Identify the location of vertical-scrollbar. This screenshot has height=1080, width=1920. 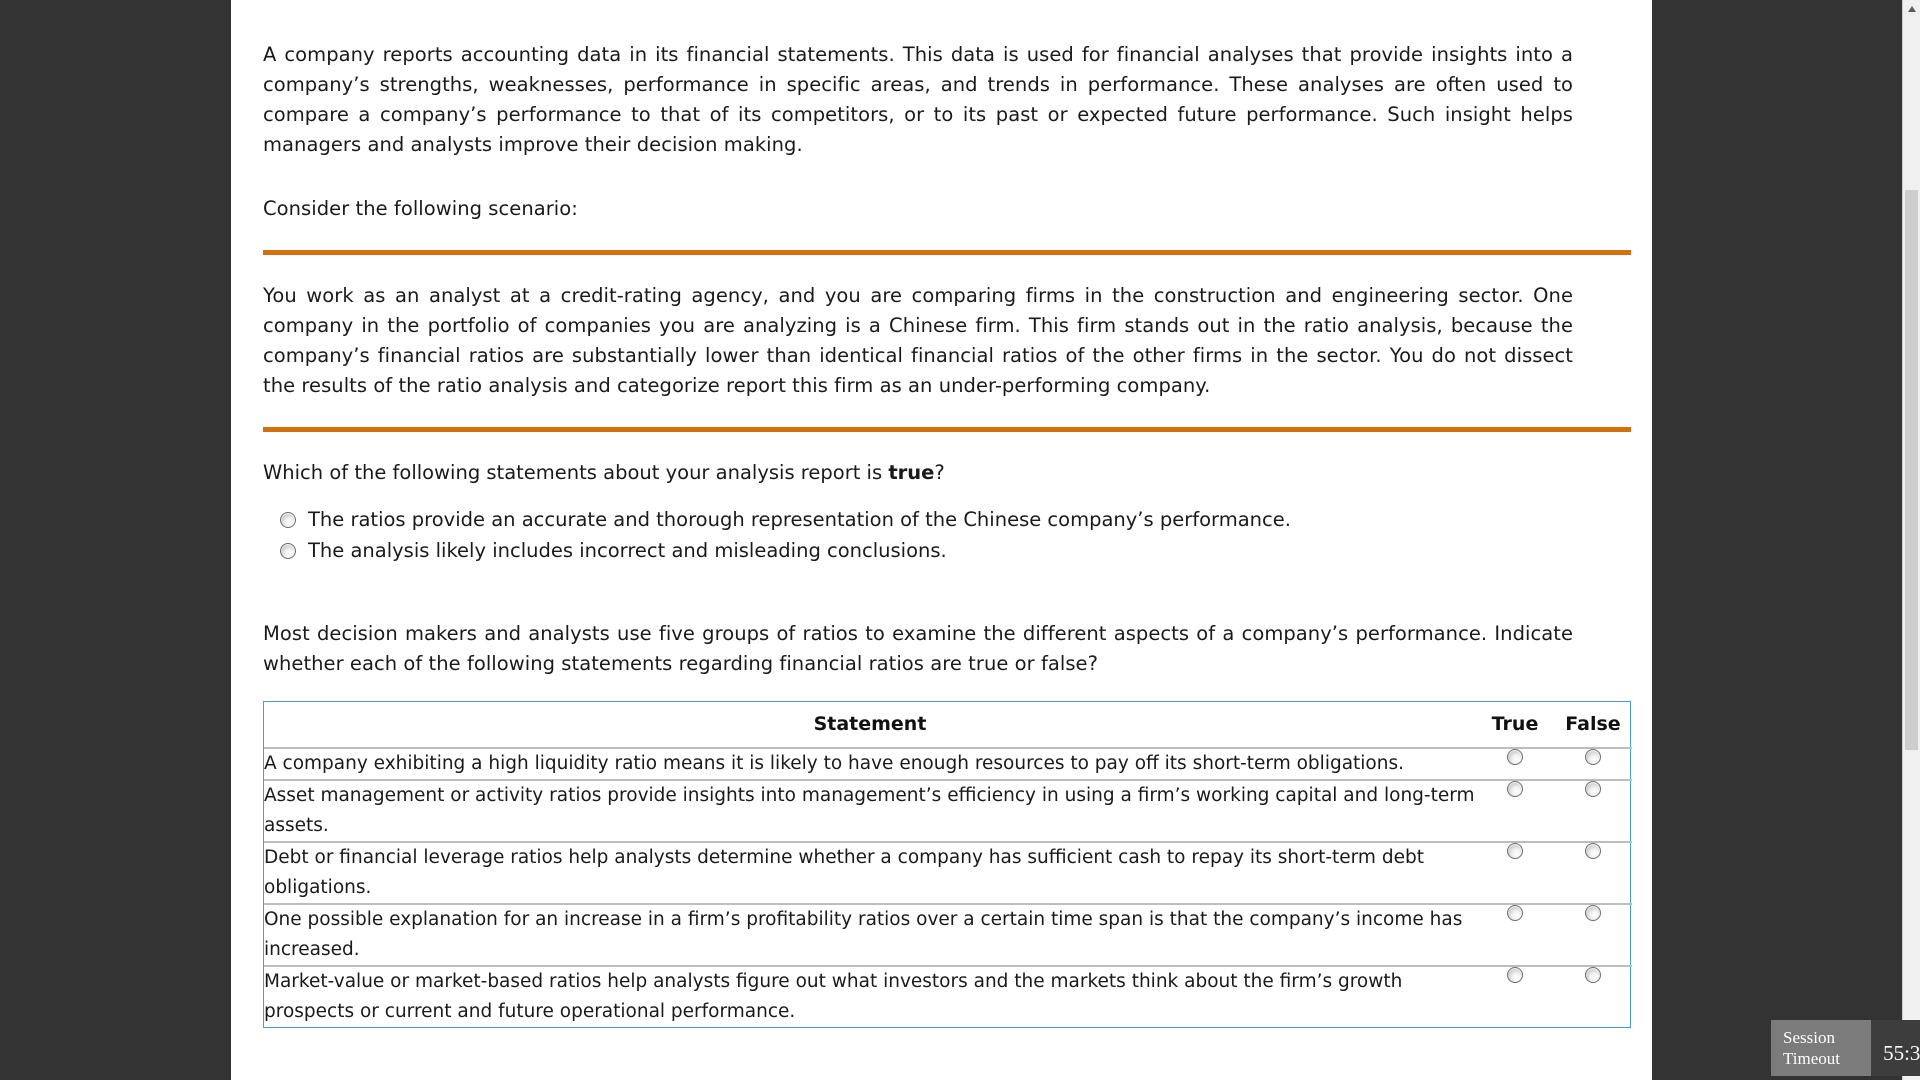
(1911, 540).